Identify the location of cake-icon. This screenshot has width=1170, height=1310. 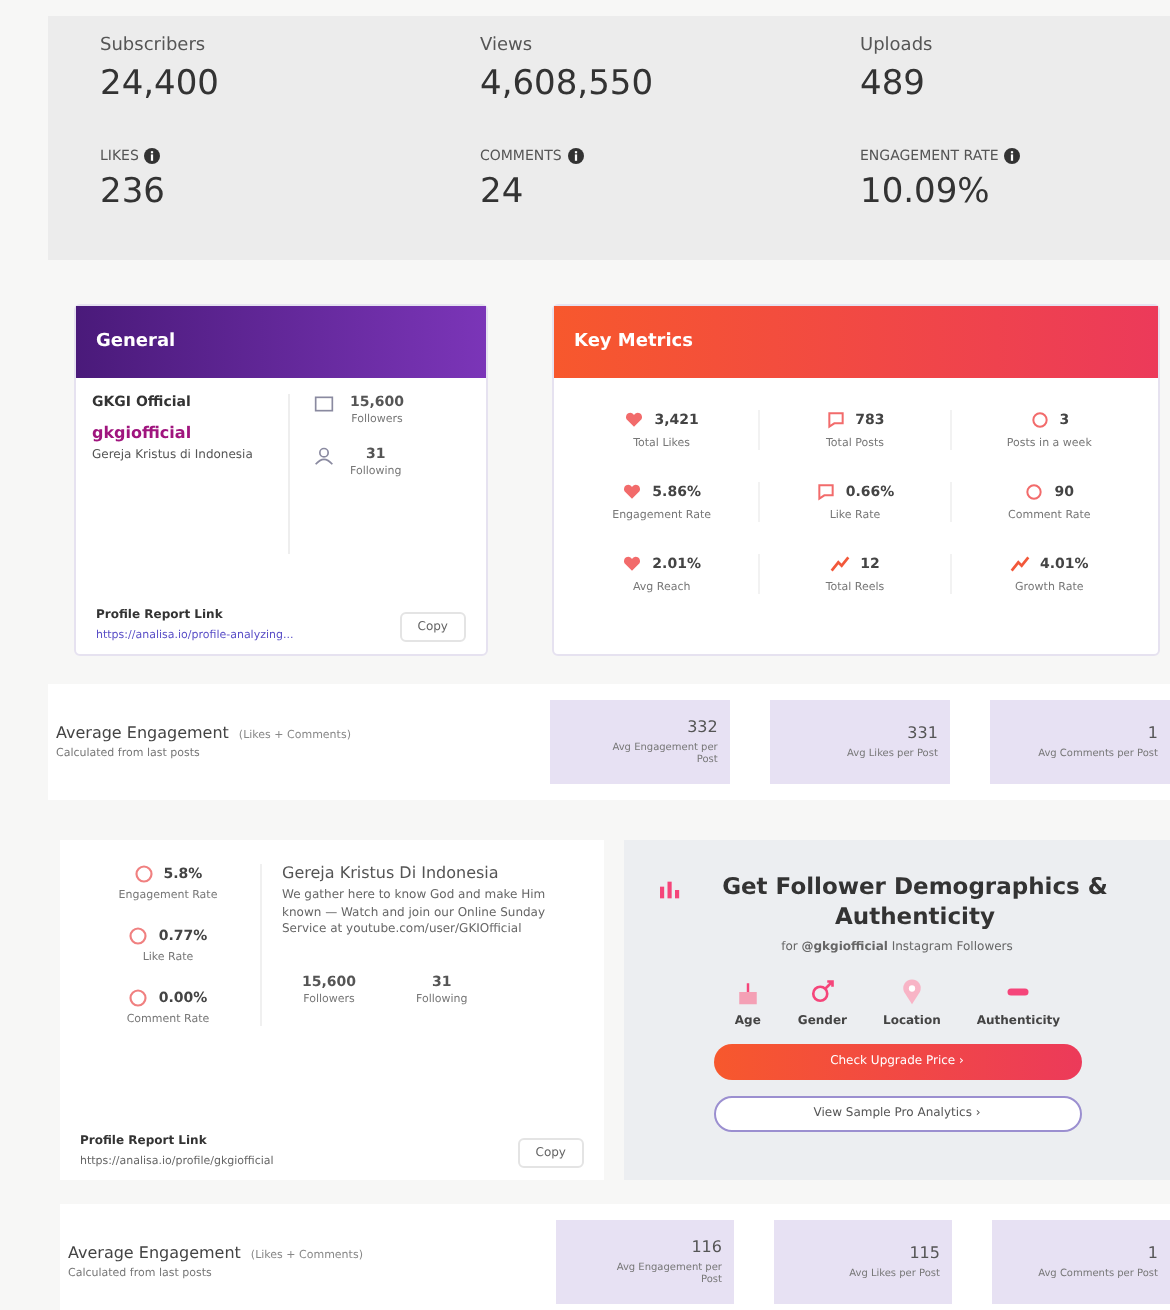
(747, 991).